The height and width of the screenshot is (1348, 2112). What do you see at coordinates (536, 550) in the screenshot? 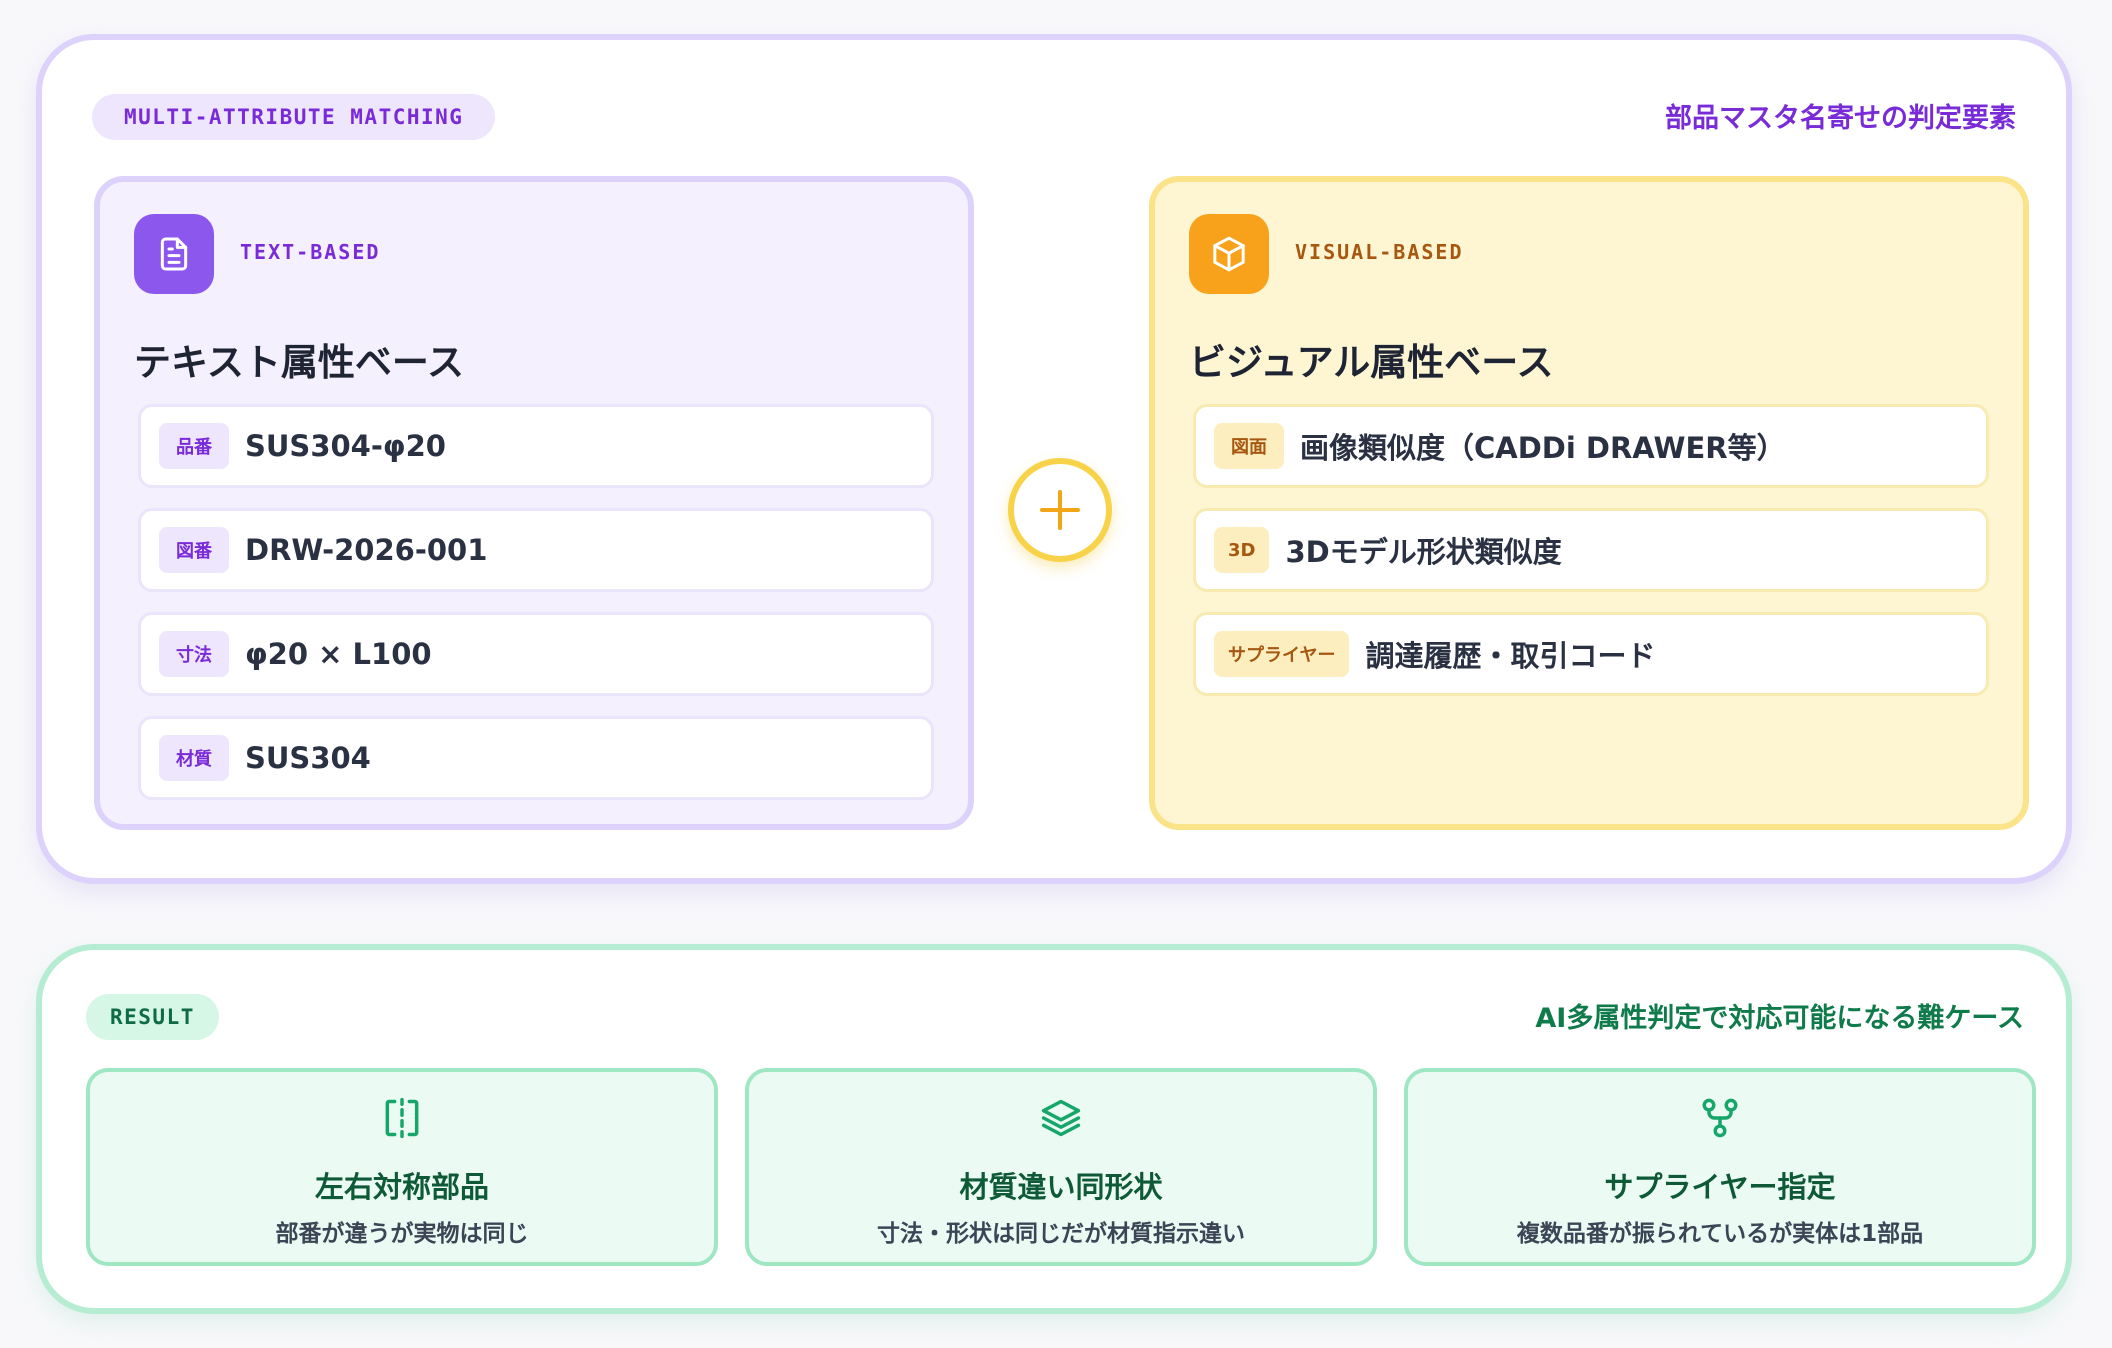
I see `attribute-row: 図番 DRW-2026-001` at bounding box center [536, 550].